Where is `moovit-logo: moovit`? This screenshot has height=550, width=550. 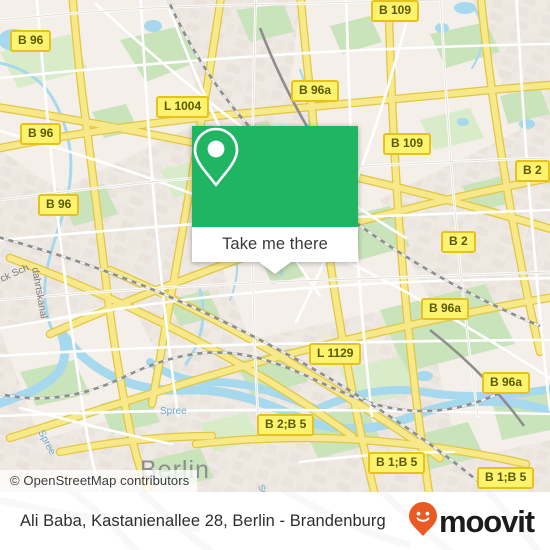 moovit-logo: moovit is located at coordinates (471, 521).